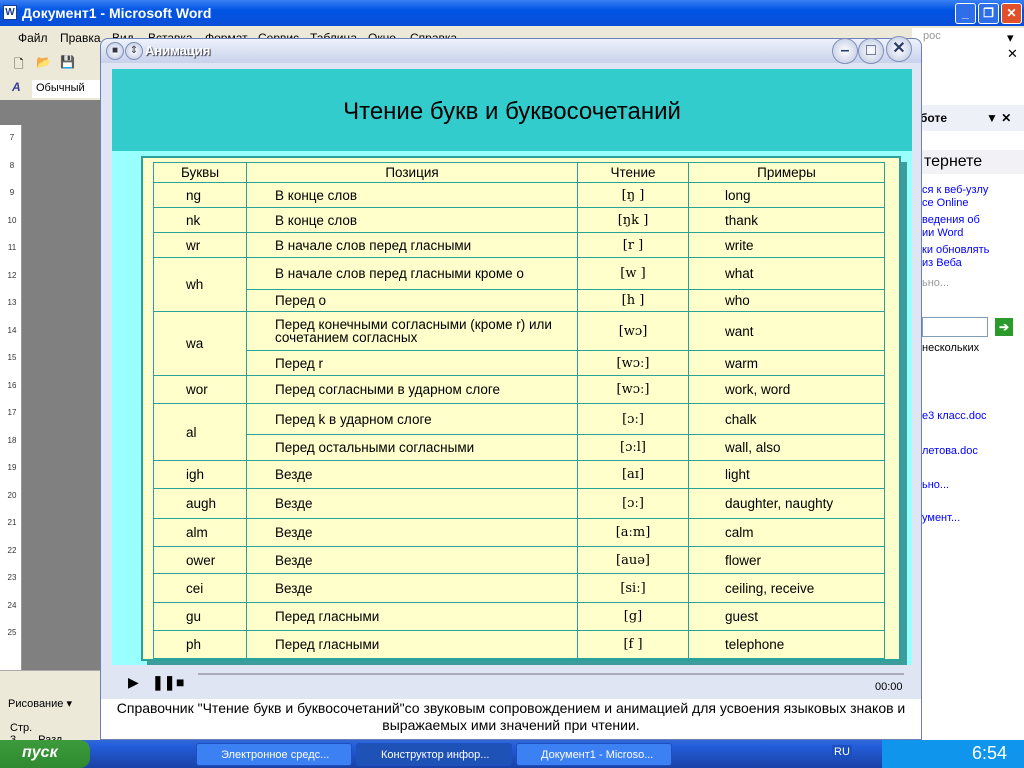 Image resolution: width=1024 pixels, height=768 pixels. Describe the element at coordinates (134, 51) in the screenshot. I see `collapse-icon: ⇕` at that location.